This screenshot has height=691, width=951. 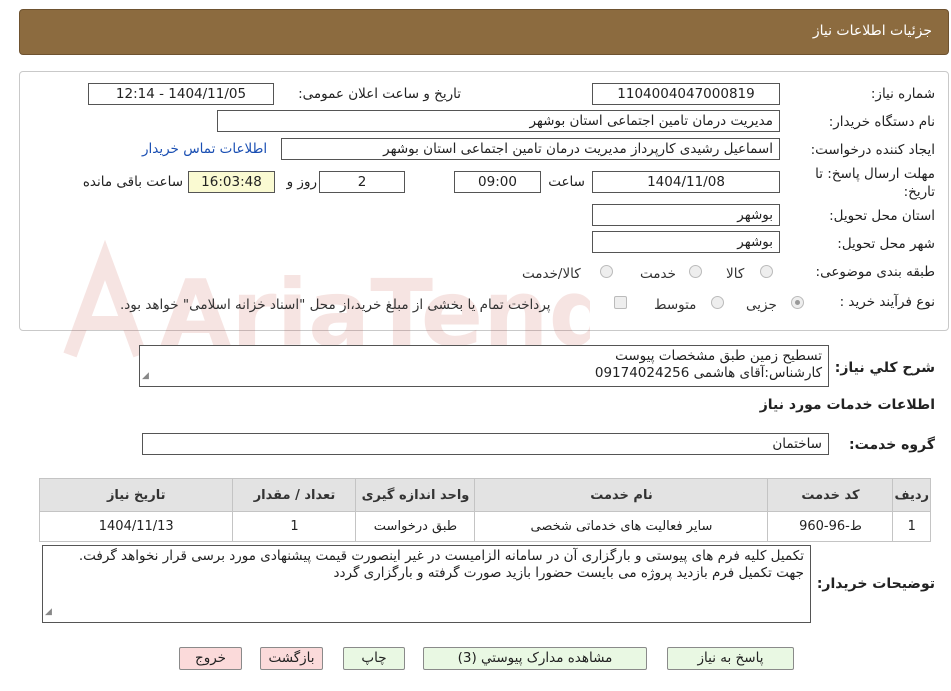 What do you see at coordinates (882, 216) in the screenshot?
I see `province-label: استان محل تحویل:` at bounding box center [882, 216].